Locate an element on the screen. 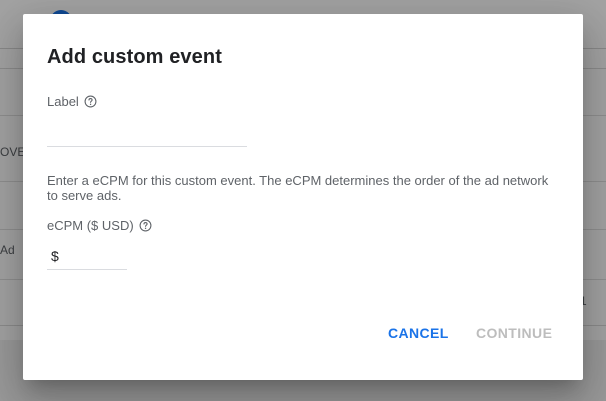 This screenshot has height=401, width=606. label-field-label-row: Label is located at coordinates (72, 101).